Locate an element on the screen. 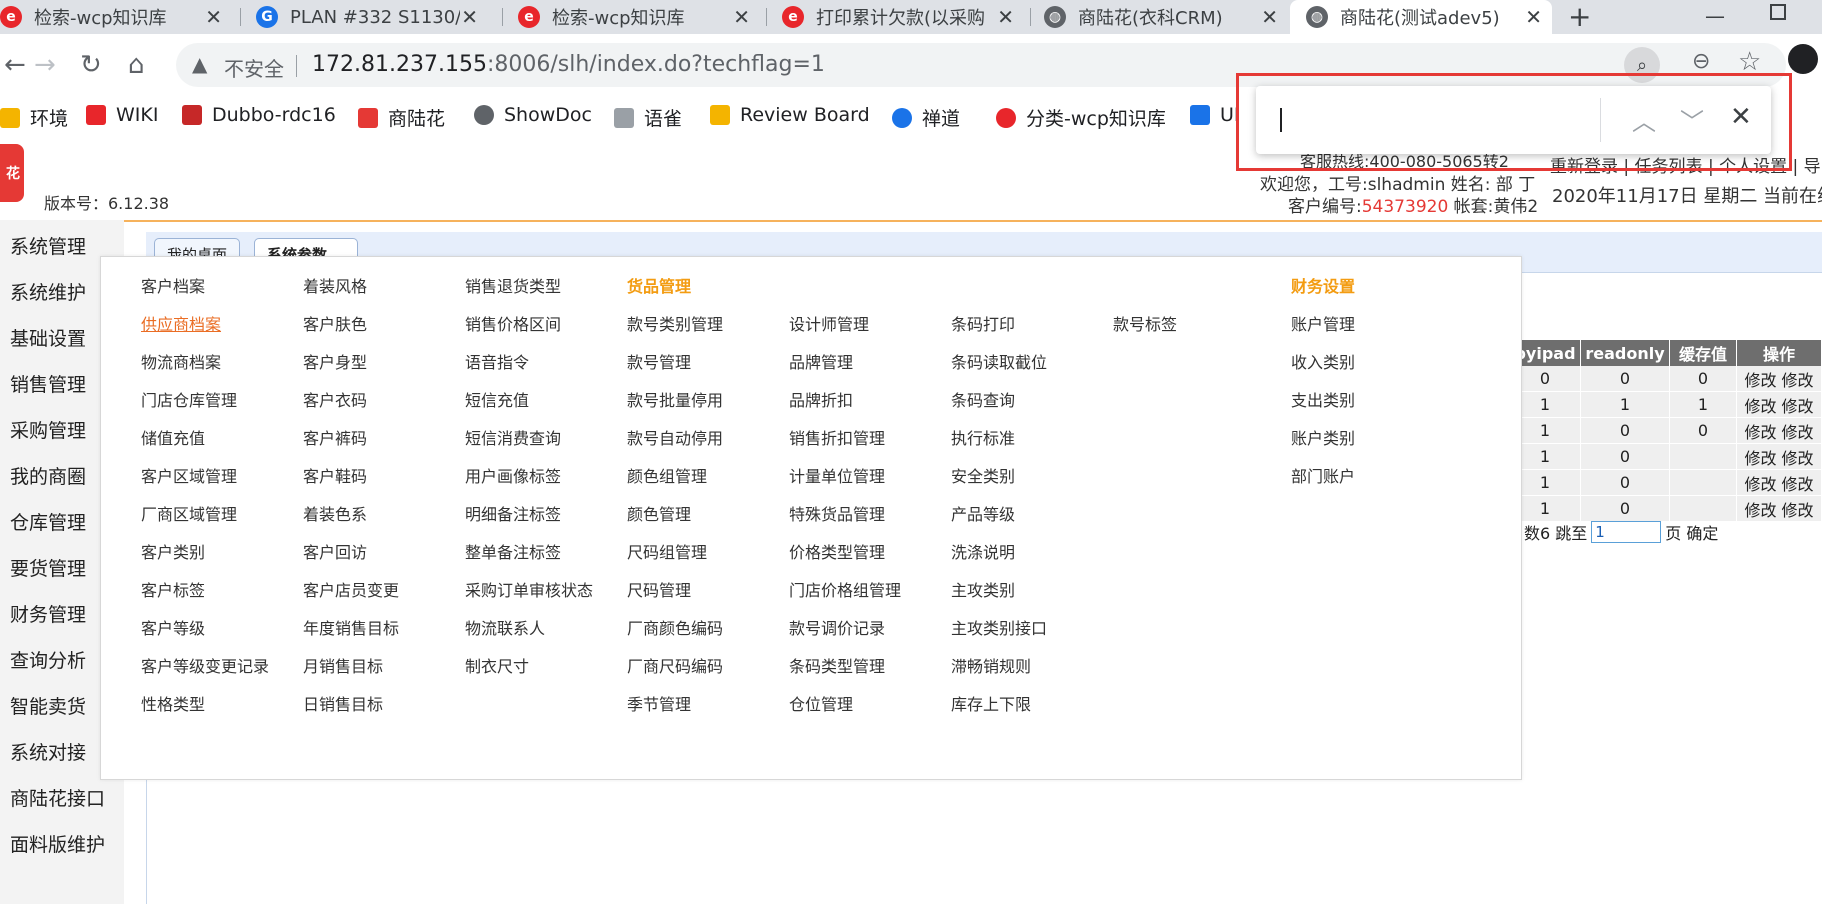 This screenshot has height=904, width=1822. menu-item: 滞畅销规则 is located at coordinates (991, 665).